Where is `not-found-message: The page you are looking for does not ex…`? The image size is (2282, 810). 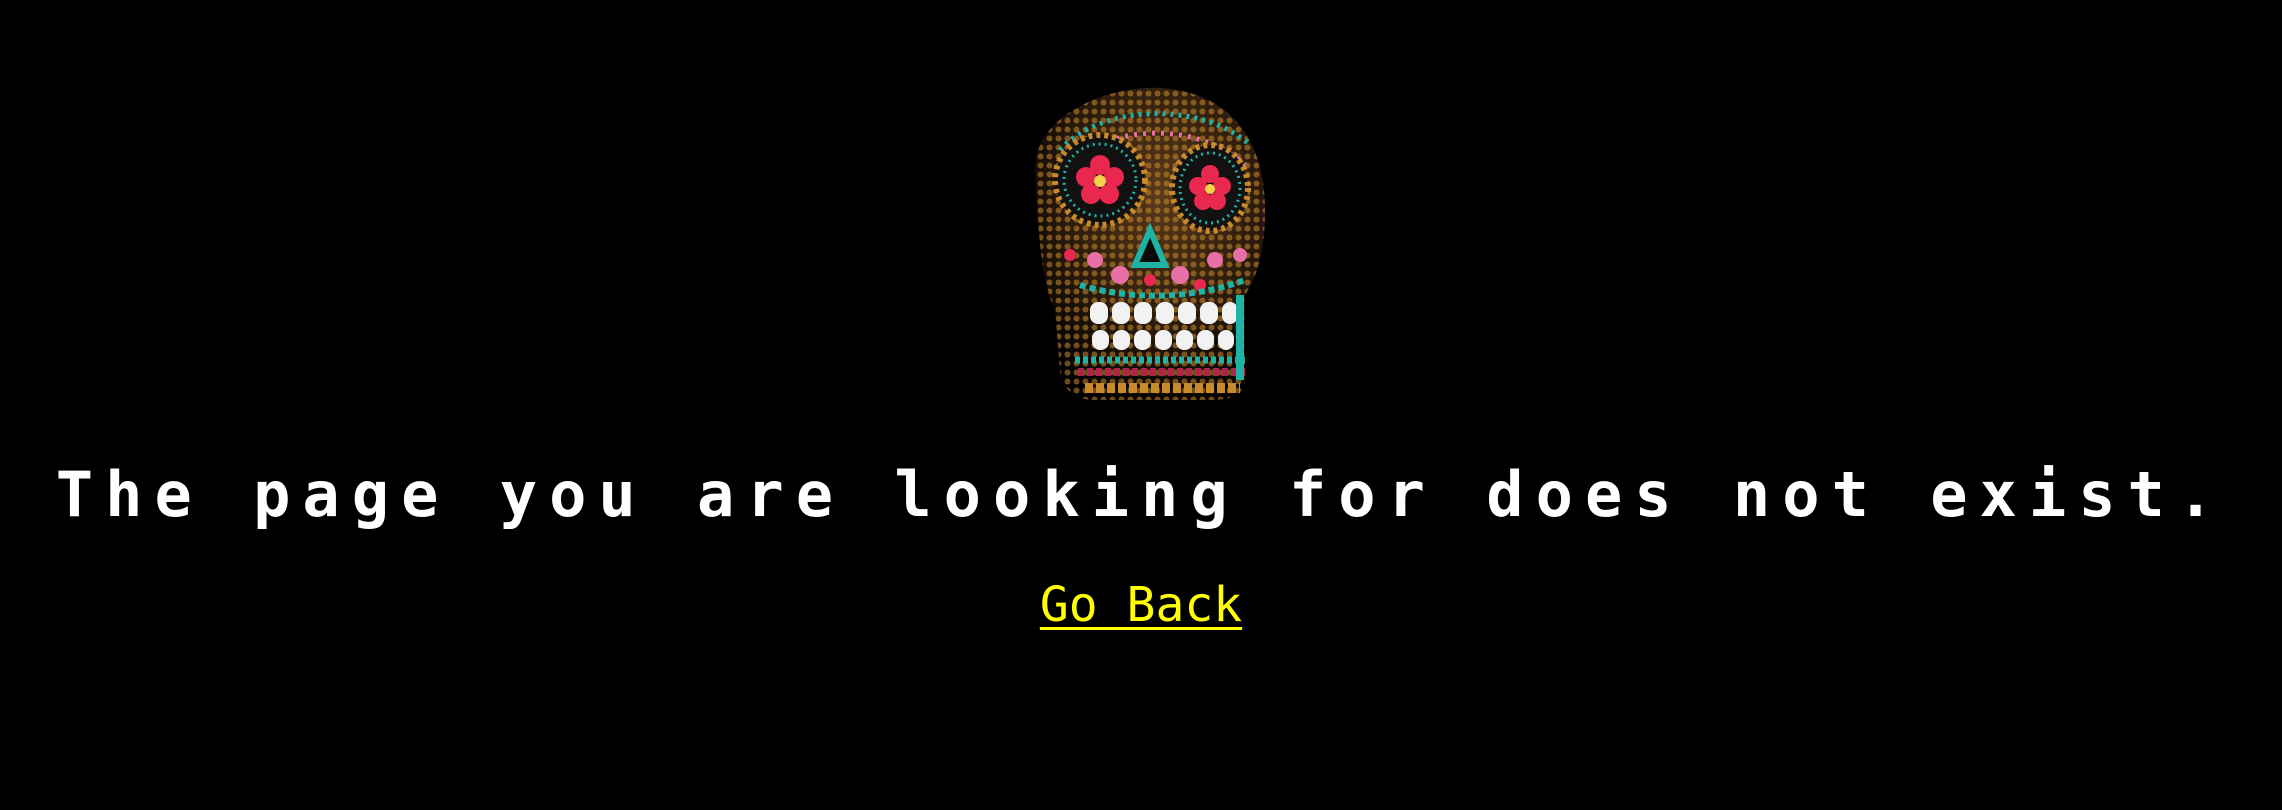
not-found-message: The page you are looking for does not ex… is located at coordinates (1141, 494).